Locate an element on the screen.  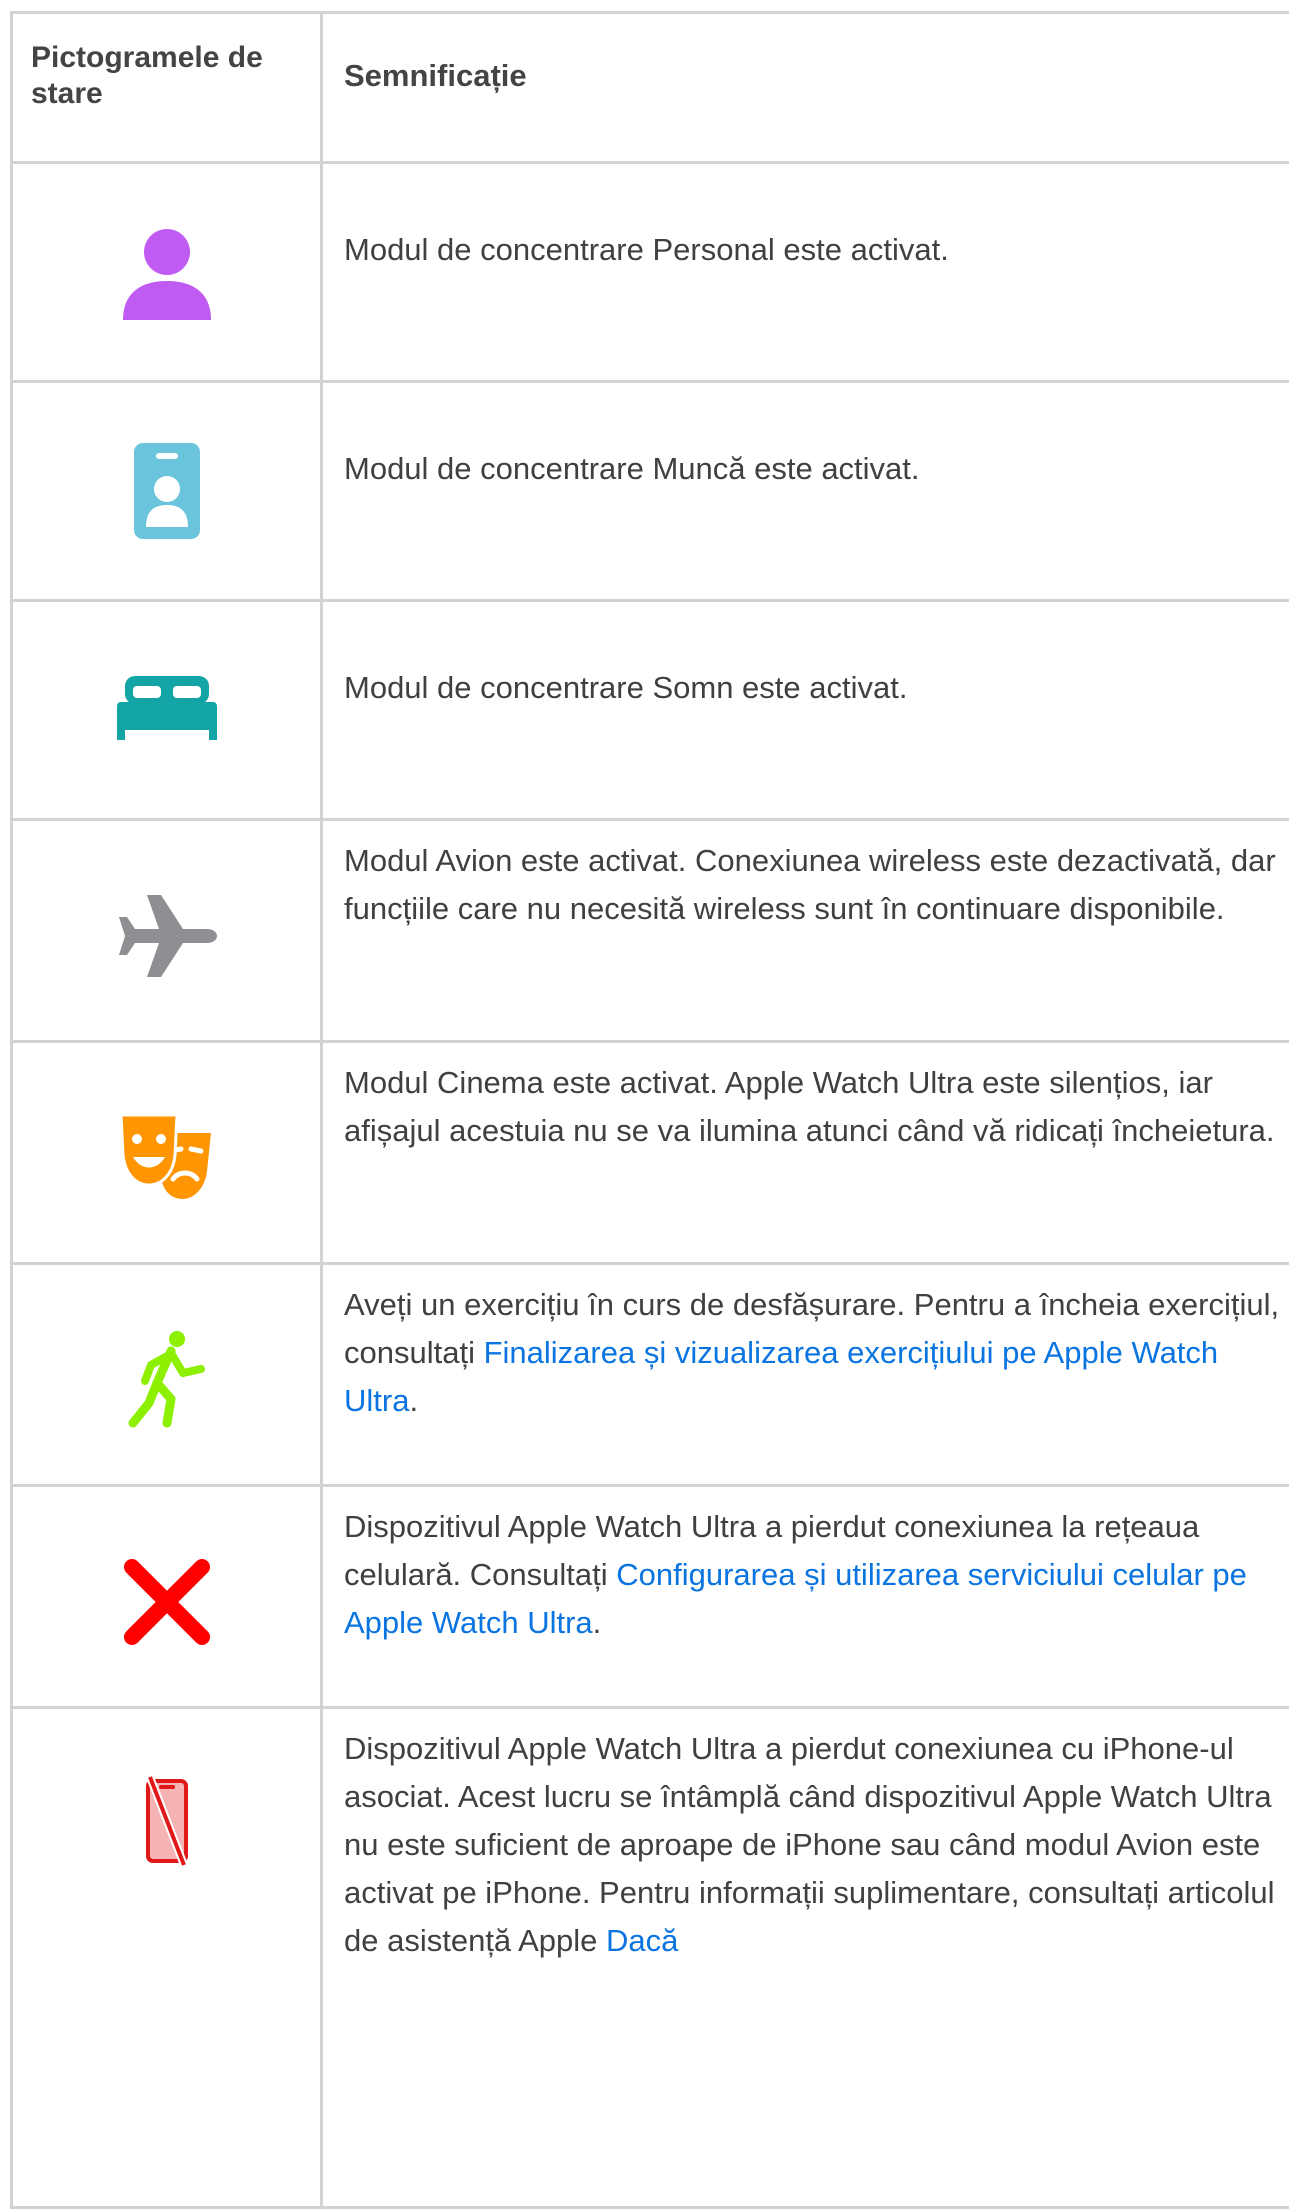
table-header-row: Pictogramele de stare Semnificație is located at coordinates (650, 88).